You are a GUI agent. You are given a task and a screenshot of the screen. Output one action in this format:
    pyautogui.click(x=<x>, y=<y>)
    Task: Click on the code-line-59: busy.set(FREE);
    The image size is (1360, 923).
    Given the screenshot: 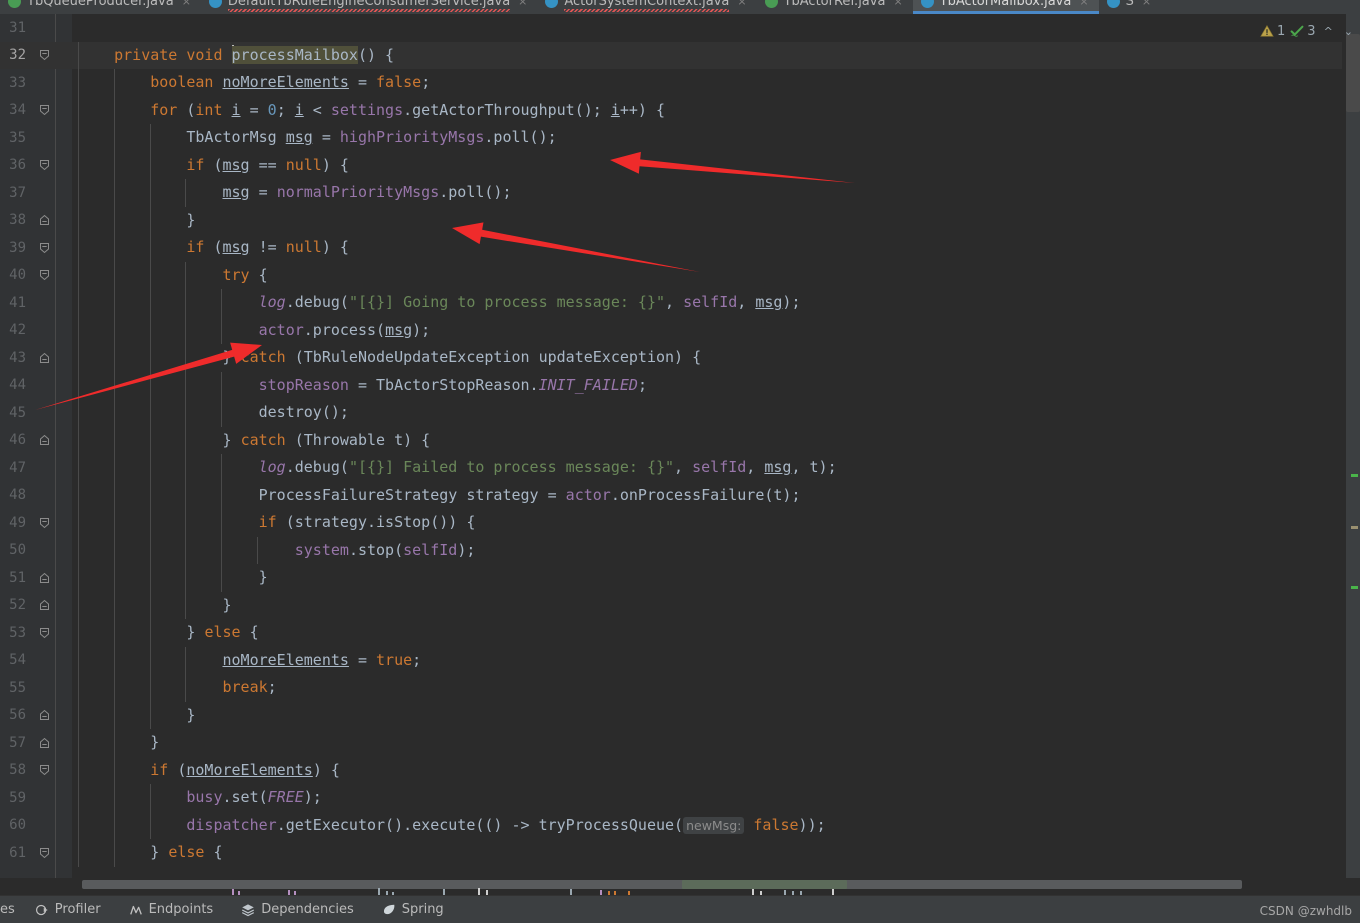 What is the action you would take?
    pyautogui.click(x=707, y=798)
    